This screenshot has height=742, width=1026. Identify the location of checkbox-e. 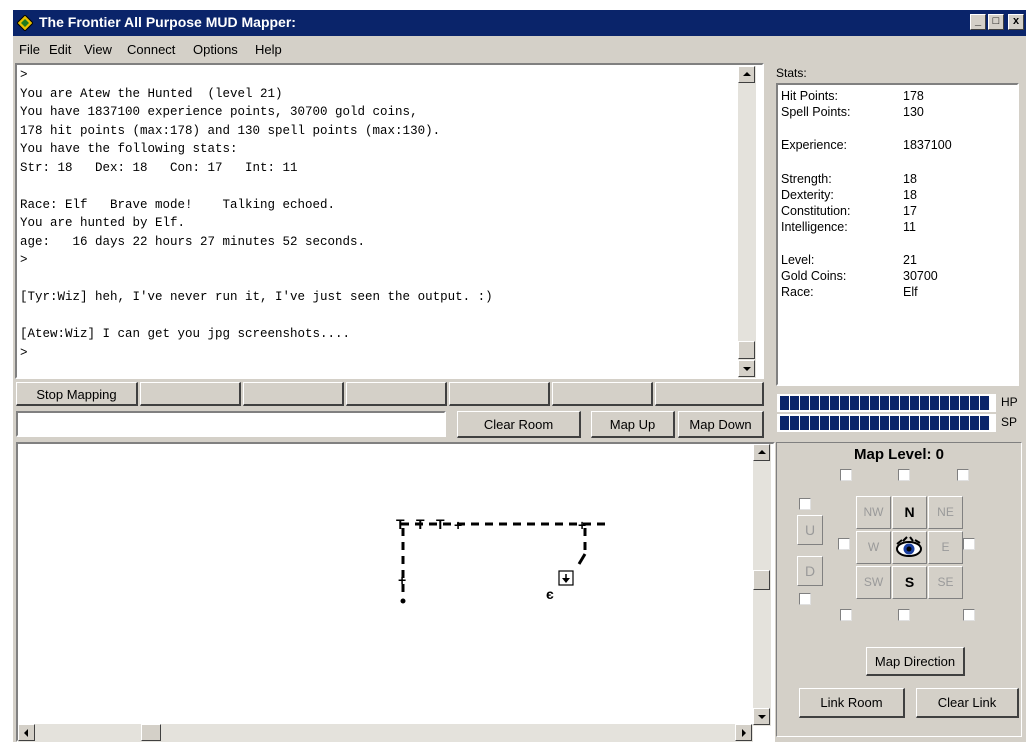
(969, 544).